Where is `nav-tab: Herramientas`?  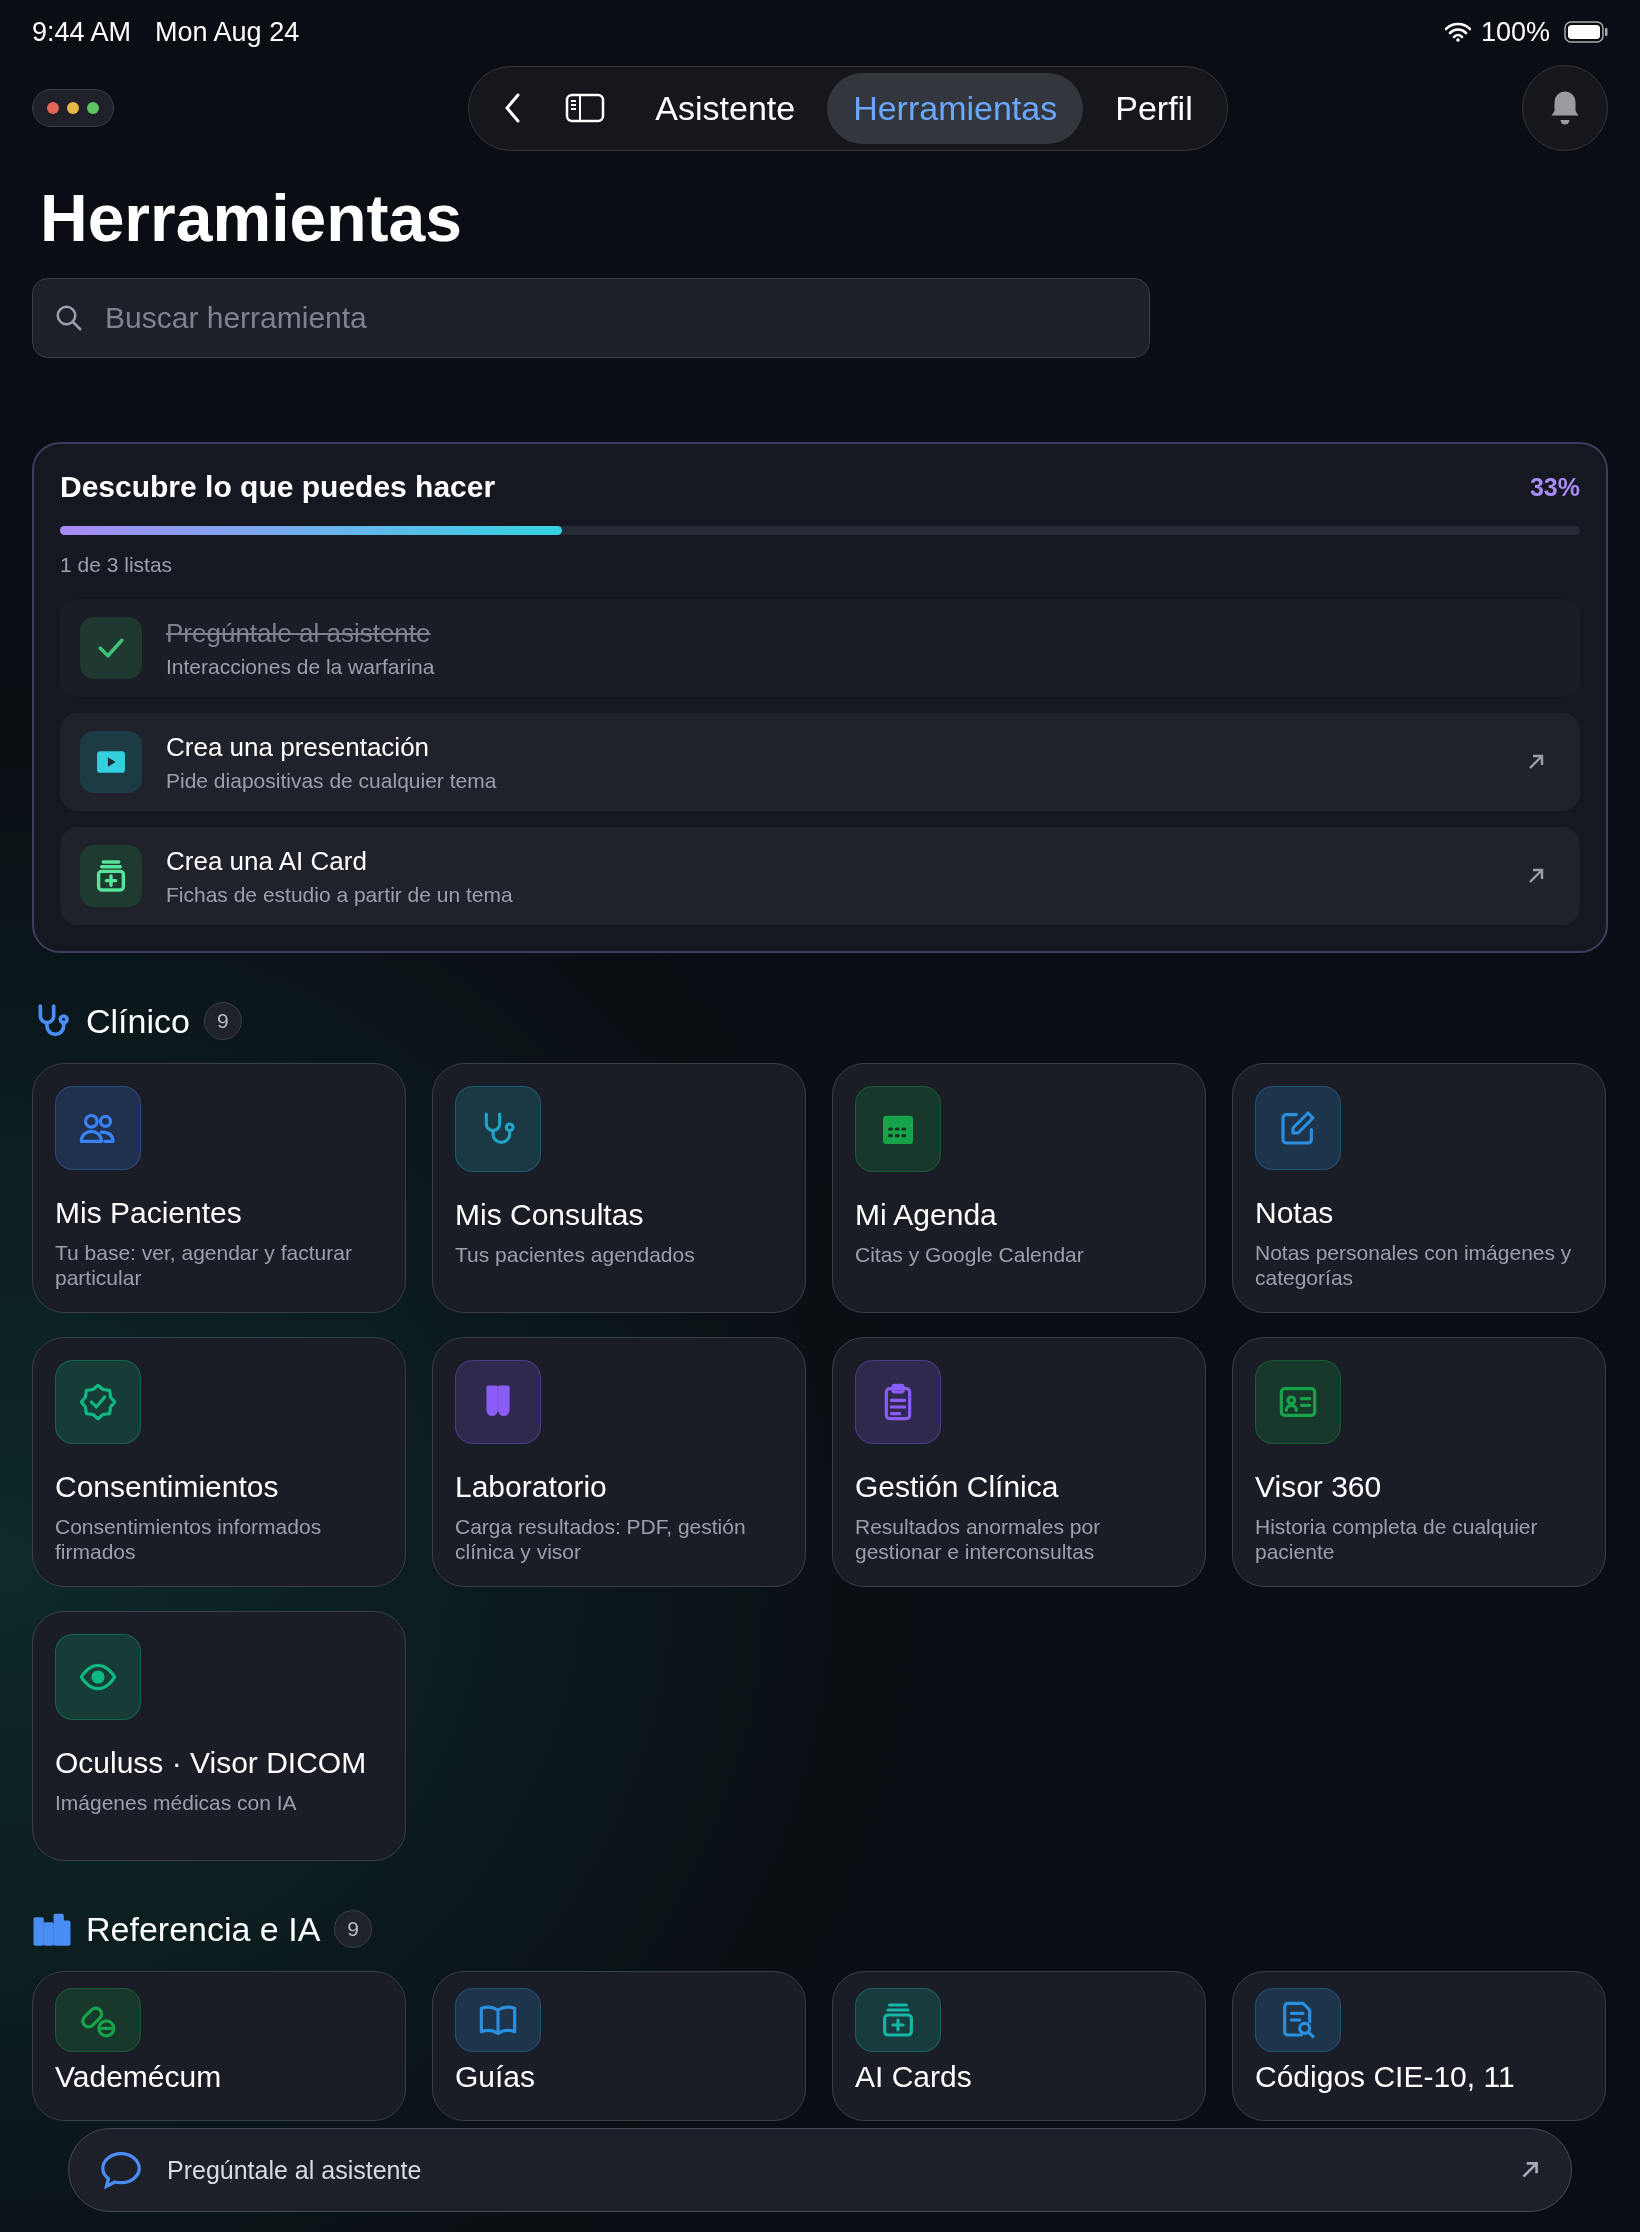
nav-tab: Herramientas is located at coordinates (955, 108).